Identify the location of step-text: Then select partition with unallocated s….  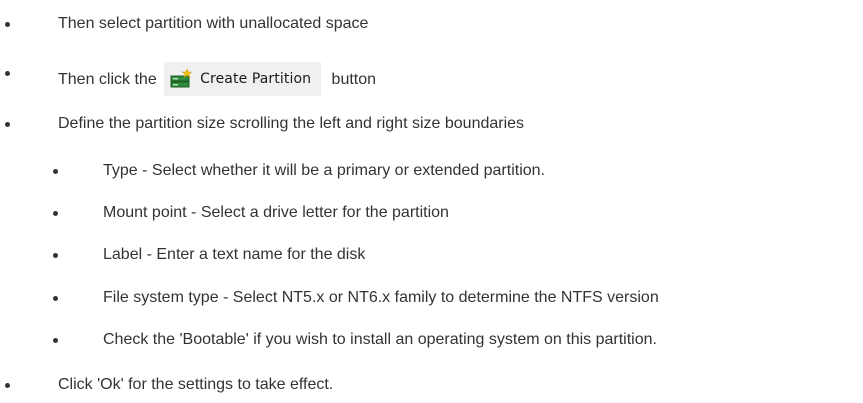
(213, 23).